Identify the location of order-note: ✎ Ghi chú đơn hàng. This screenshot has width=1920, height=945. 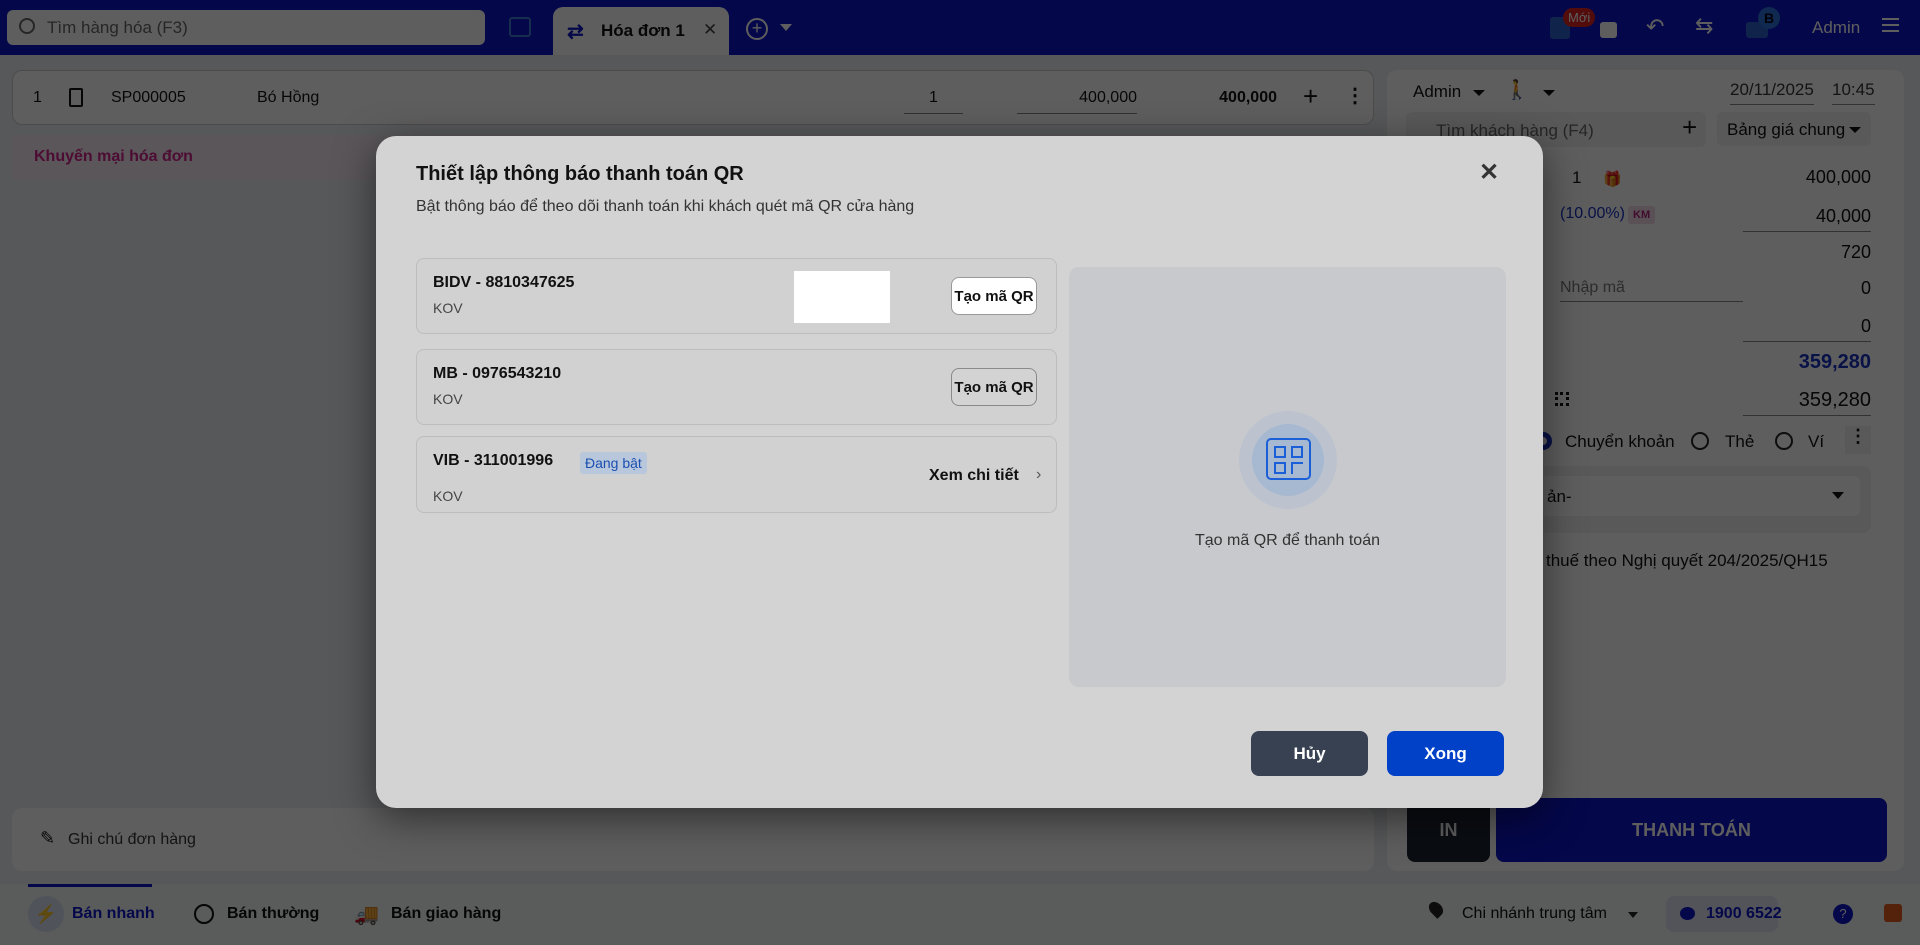
(693, 839).